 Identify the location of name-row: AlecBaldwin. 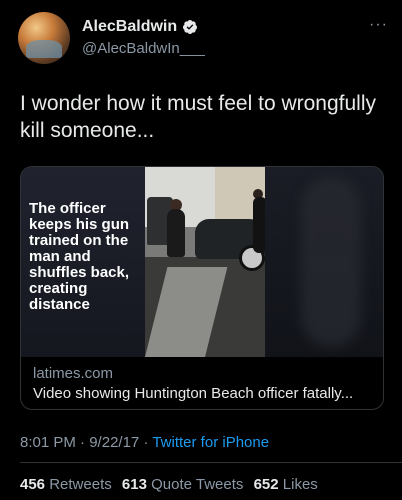
(140, 27).